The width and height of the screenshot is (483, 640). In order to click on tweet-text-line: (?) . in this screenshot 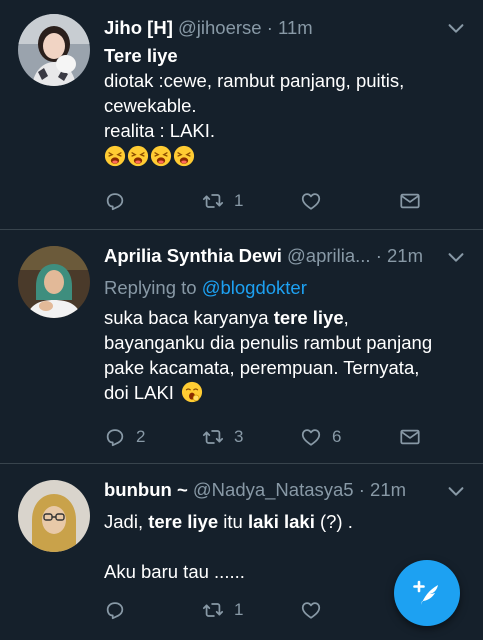, I will do `click(333, 521)`.